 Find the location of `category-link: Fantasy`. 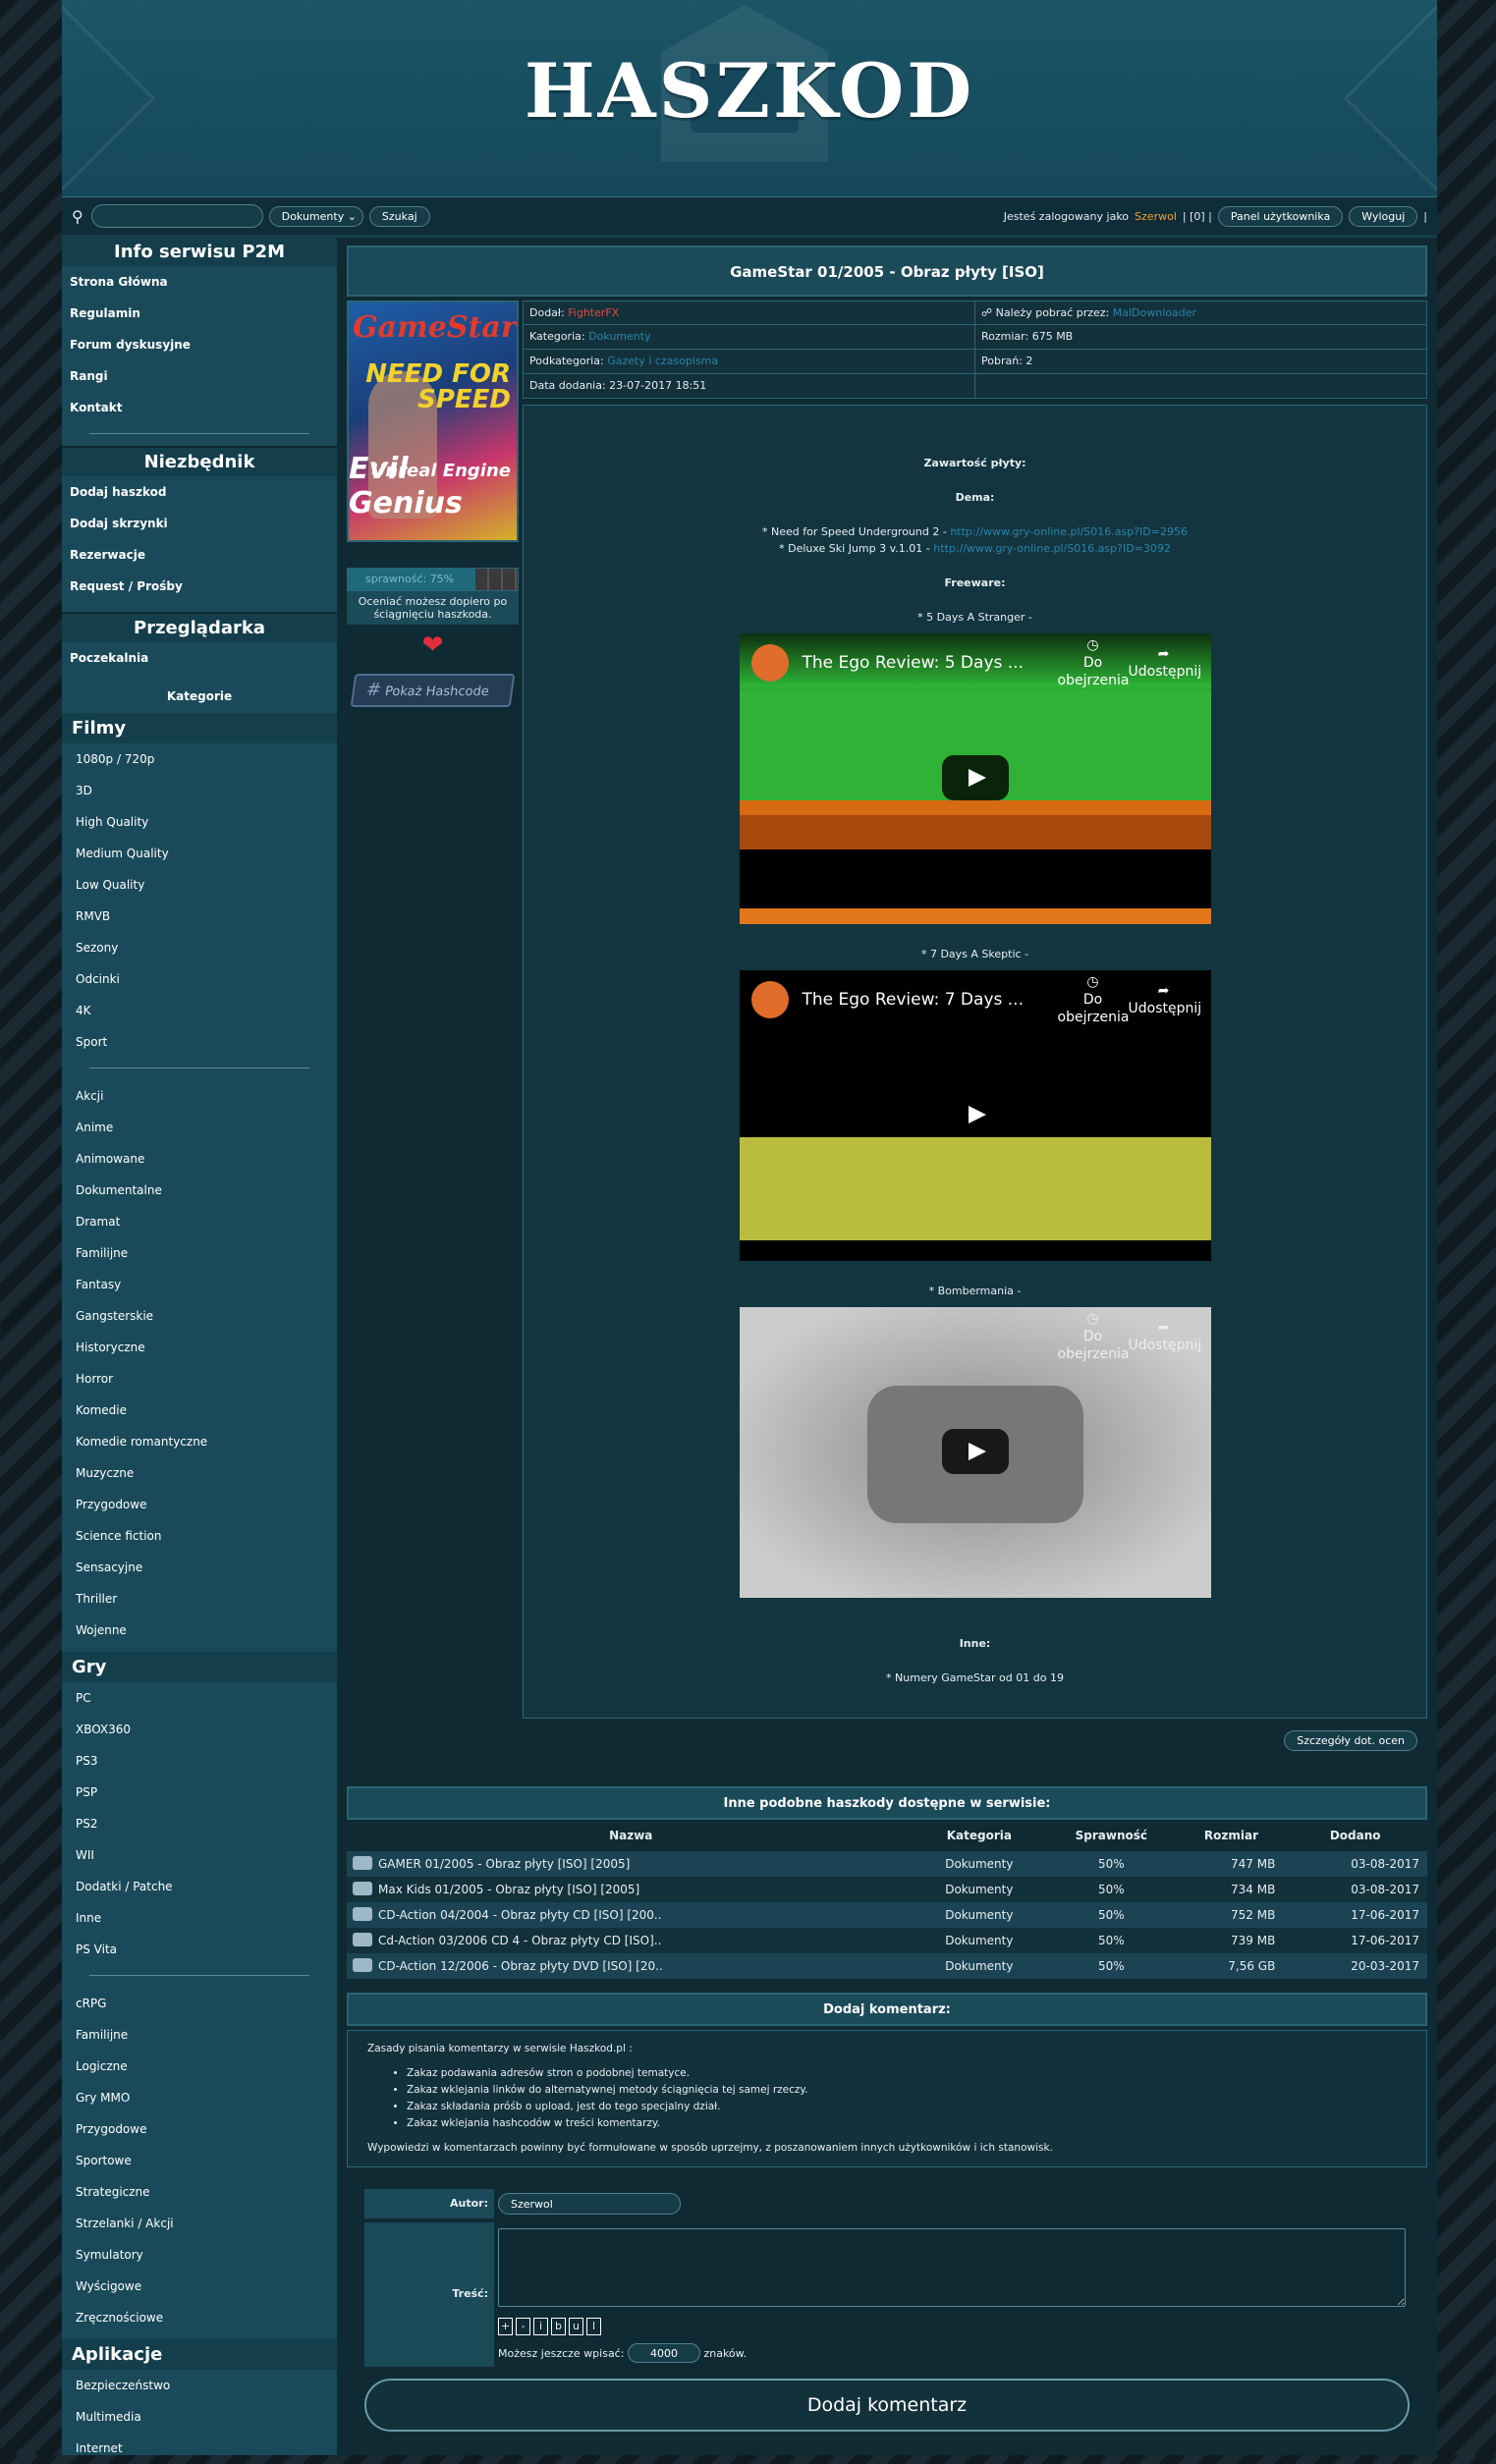

category-link: Fantasy is located at coordinates (199, 1284).